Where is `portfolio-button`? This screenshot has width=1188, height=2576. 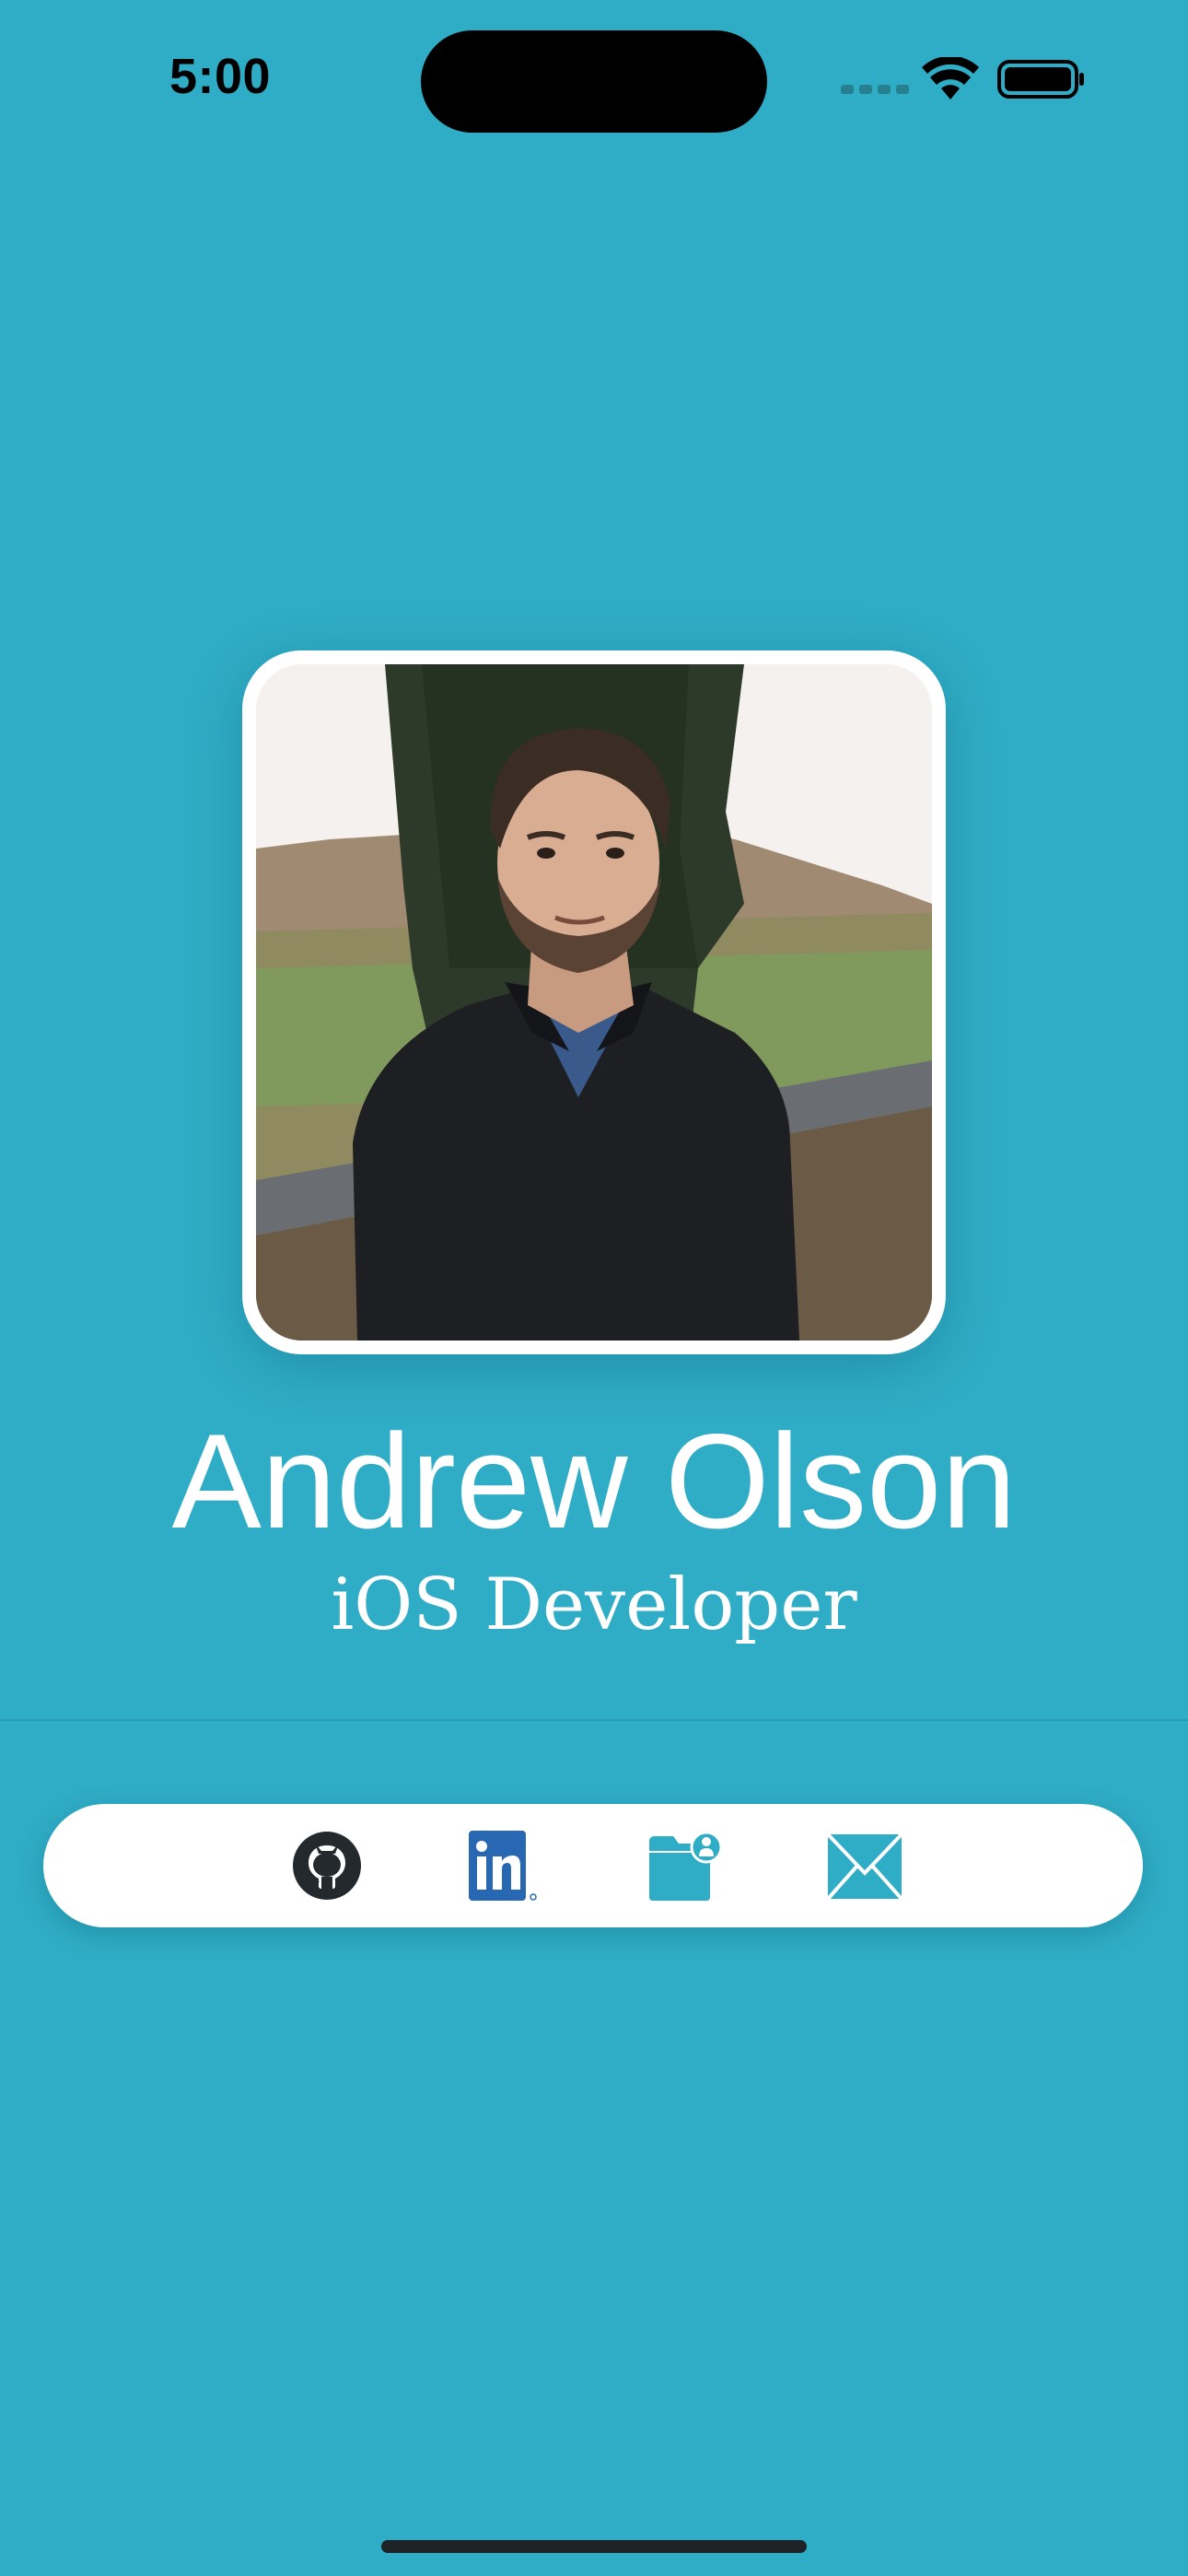 portfolio-button is located at coordinates (684, 1866).